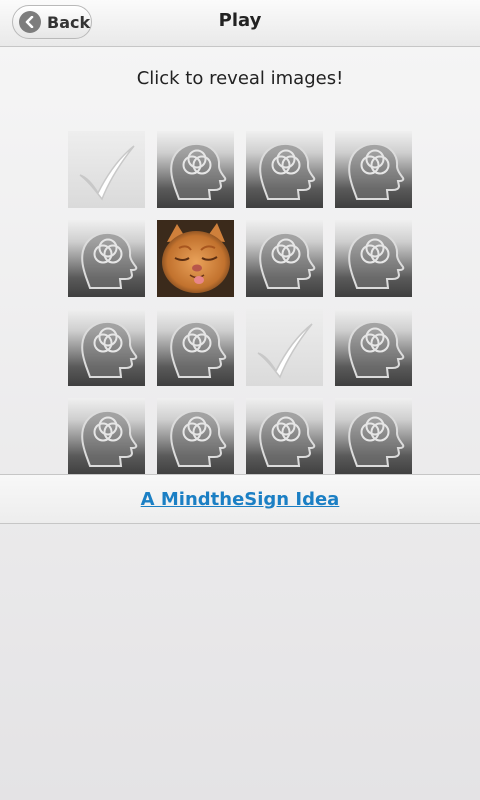 This screenshot has width=480, height=800. I want to click on page-title: Play, so click(240, 20).